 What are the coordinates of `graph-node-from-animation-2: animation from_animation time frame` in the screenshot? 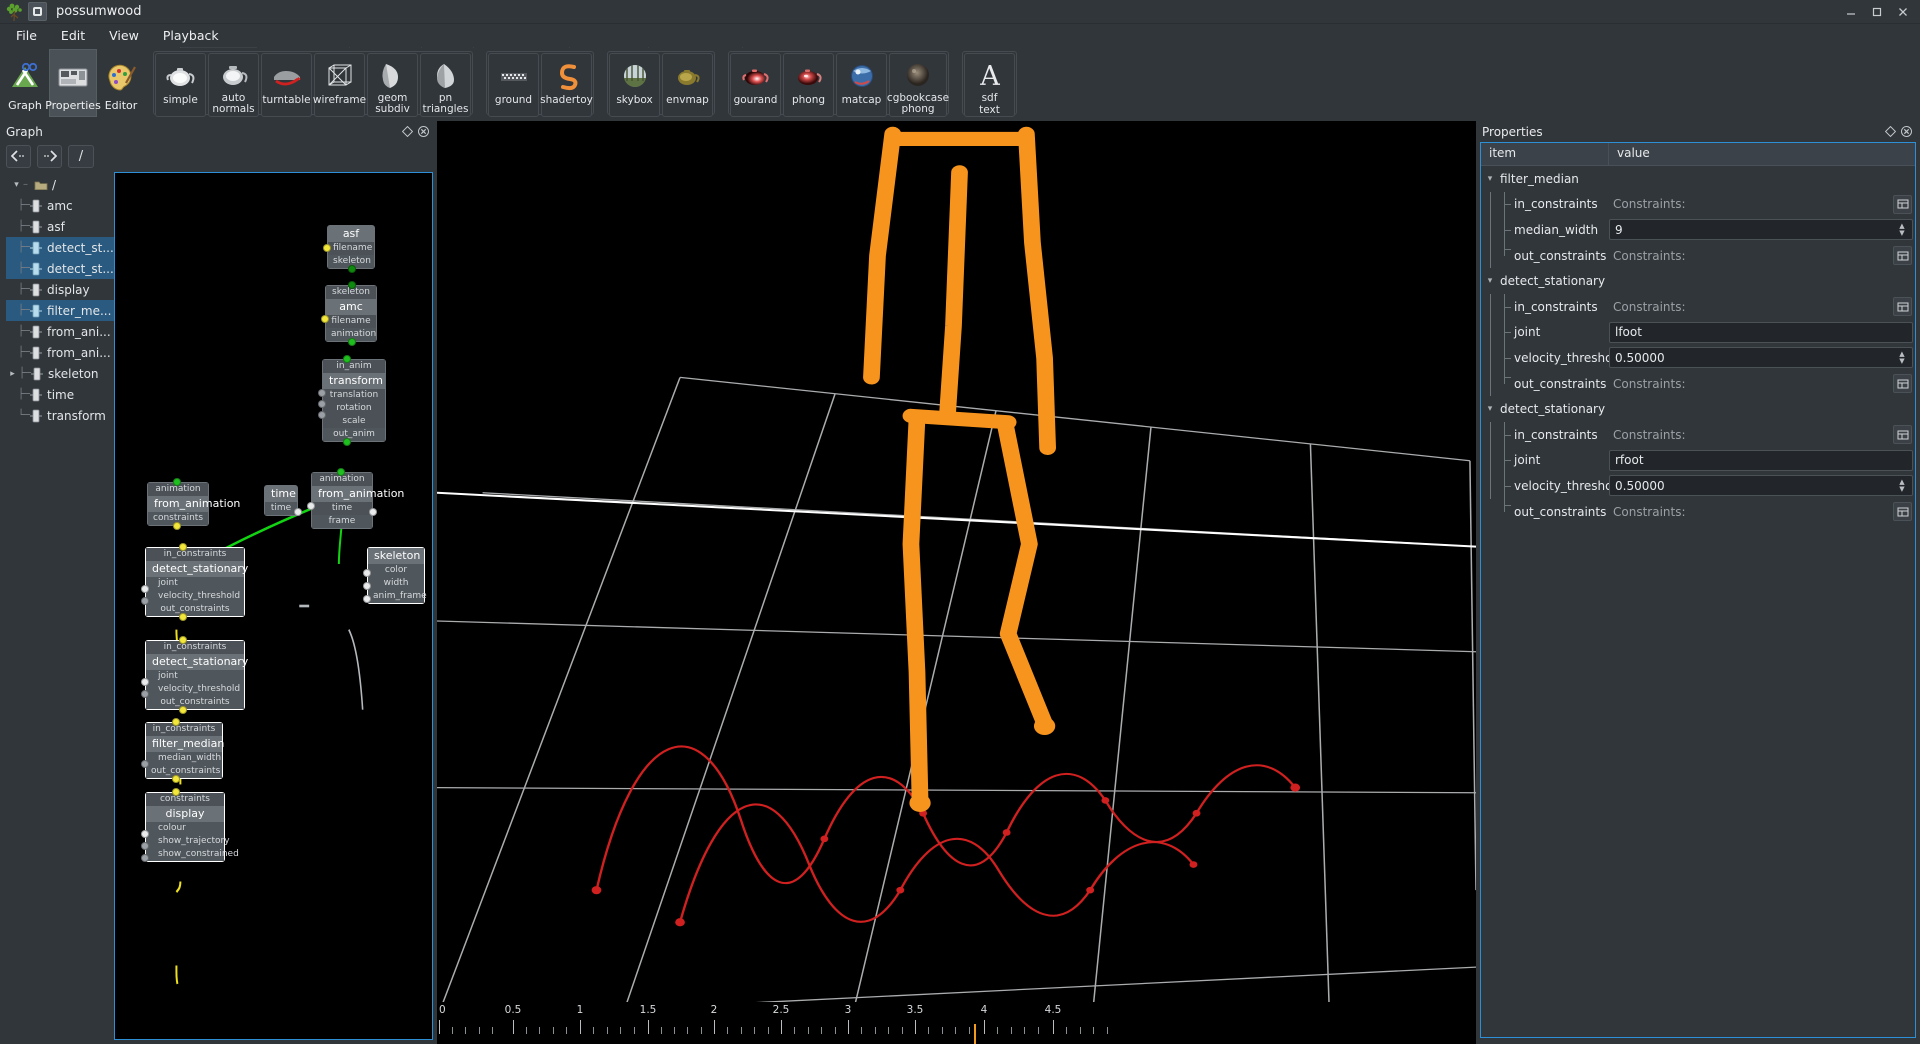 It's located at (355, 498).